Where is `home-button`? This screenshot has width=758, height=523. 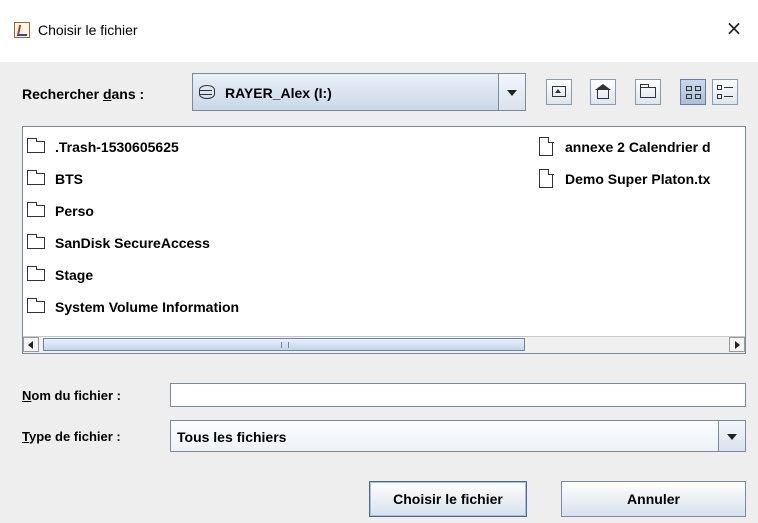 home-button is located at coordinates (603, 92).